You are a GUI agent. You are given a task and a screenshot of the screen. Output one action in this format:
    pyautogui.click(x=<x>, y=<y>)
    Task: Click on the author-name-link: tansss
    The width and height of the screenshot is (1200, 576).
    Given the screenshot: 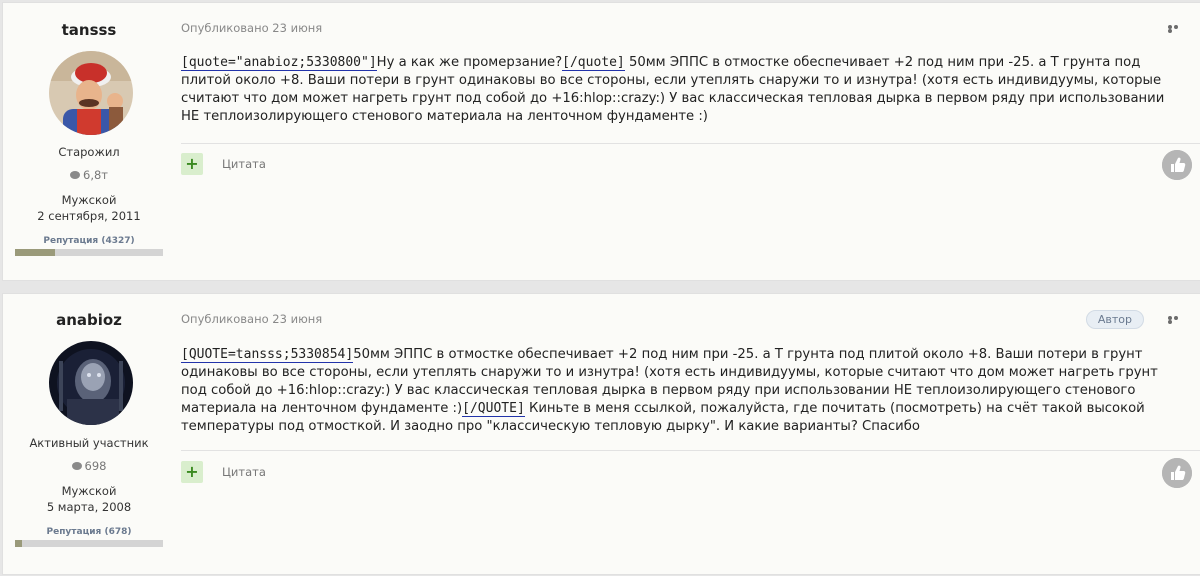 What is the action you would take?
    pyautogui.click(x=89, y=30)
    